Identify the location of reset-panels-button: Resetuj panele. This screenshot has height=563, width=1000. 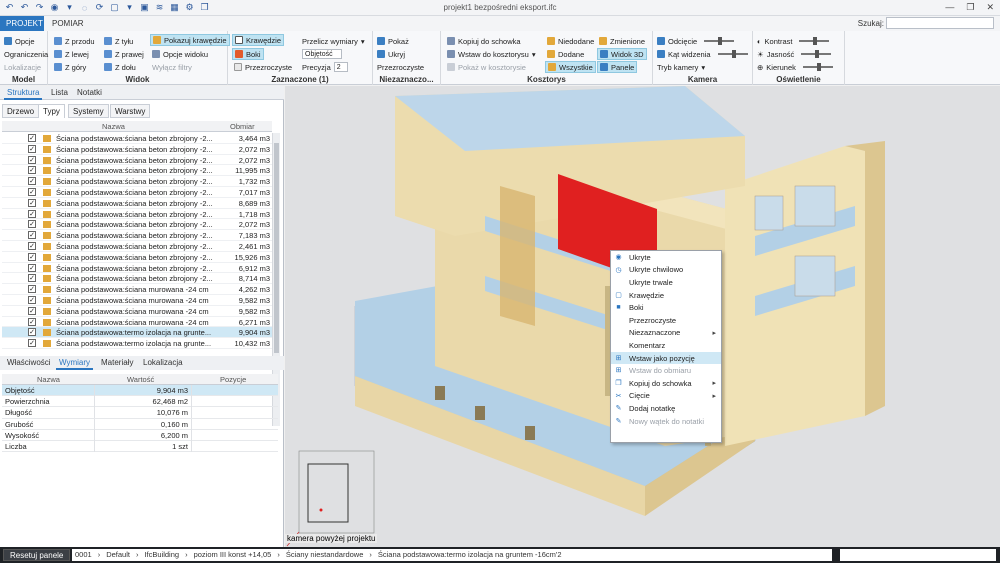
(37, 555).